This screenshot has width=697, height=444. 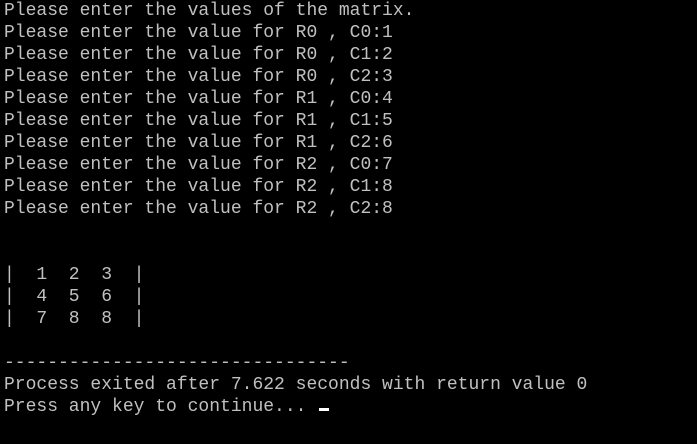 What do you see at coordinates (198, 55) in the screenshot?
I see `input-line: Please enter the value for R0 , C1:2` at bounding box center [198, 55].